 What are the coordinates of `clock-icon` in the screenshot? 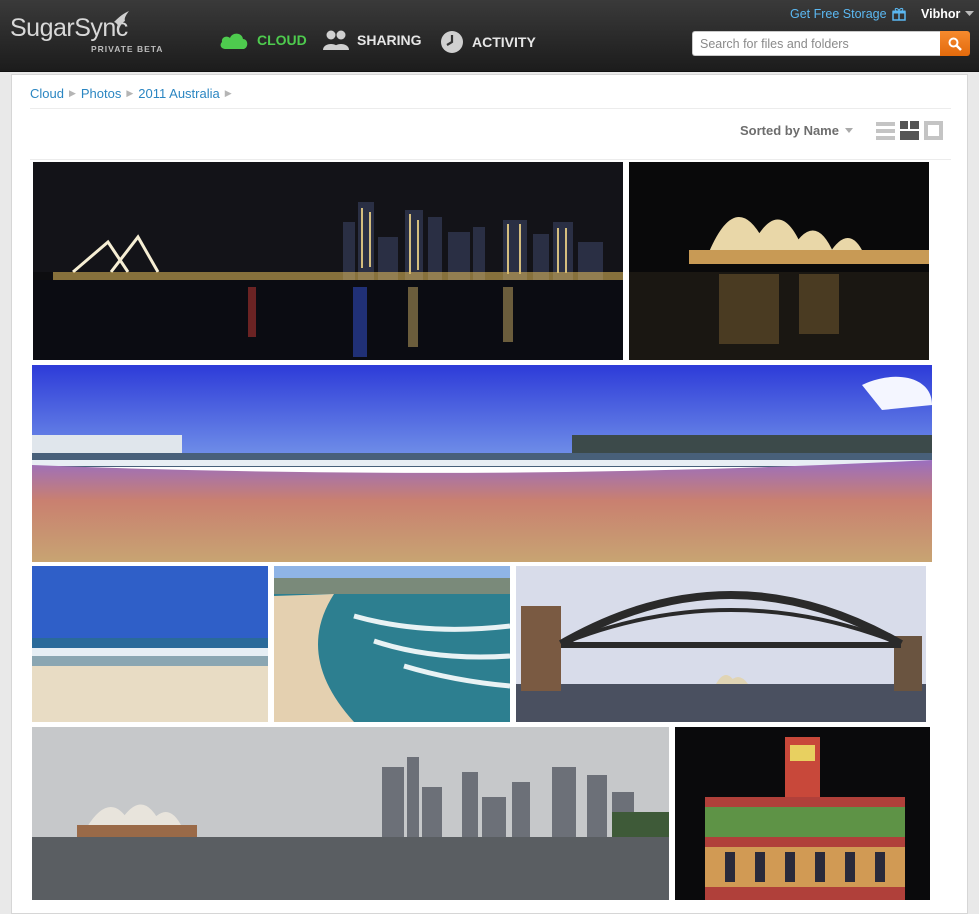 It's located at (452, 42).